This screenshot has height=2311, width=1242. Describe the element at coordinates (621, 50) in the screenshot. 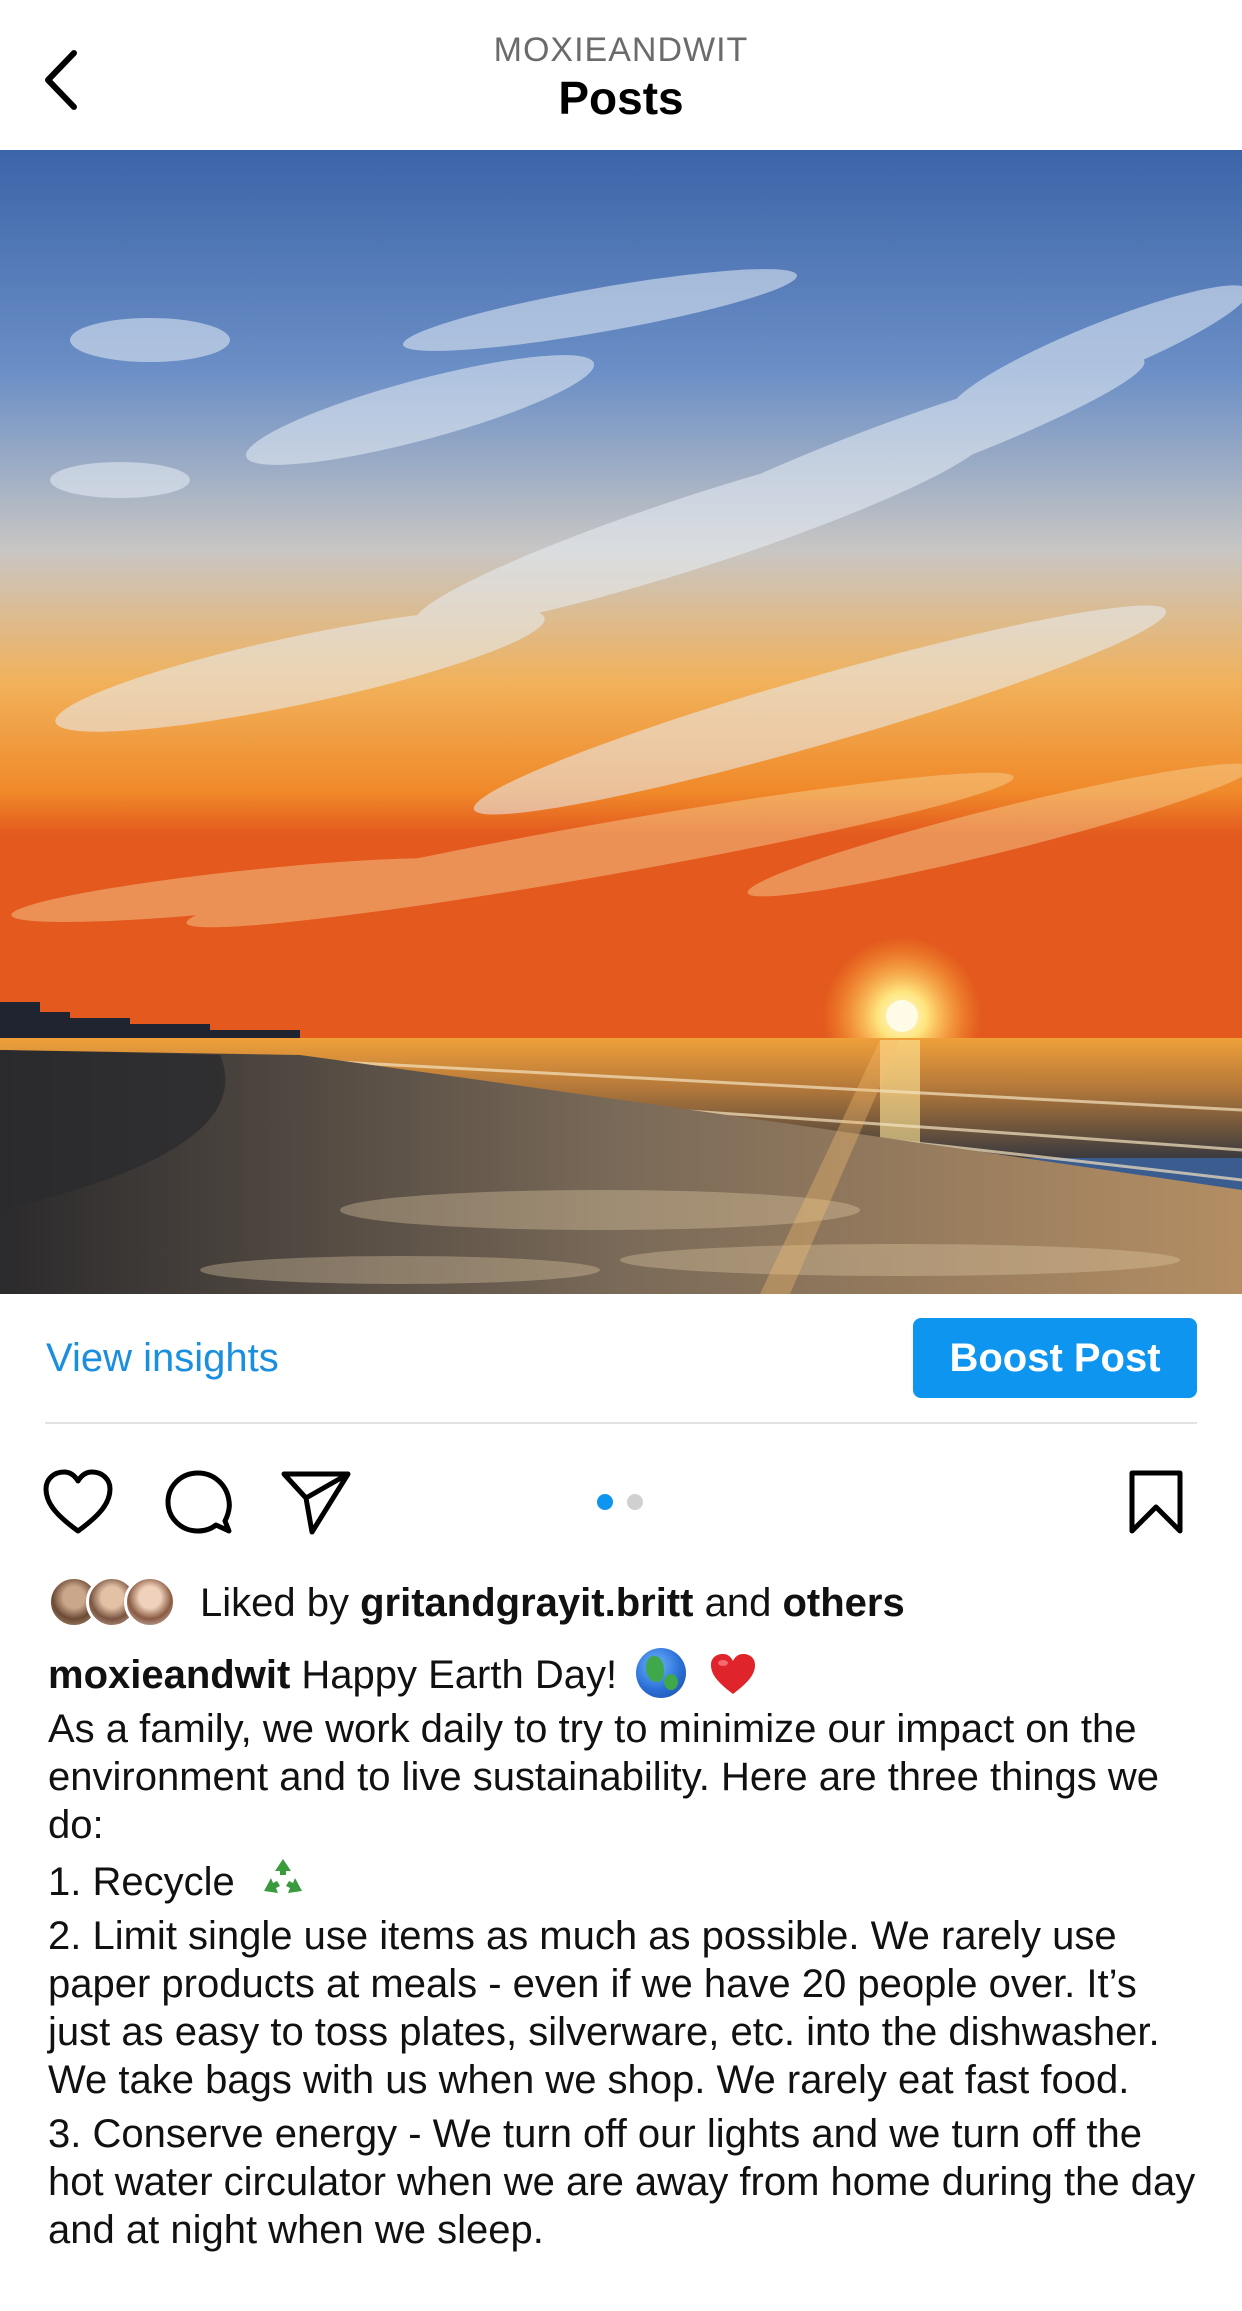

I see `header-username: MOXIEANDWIT` at that location.